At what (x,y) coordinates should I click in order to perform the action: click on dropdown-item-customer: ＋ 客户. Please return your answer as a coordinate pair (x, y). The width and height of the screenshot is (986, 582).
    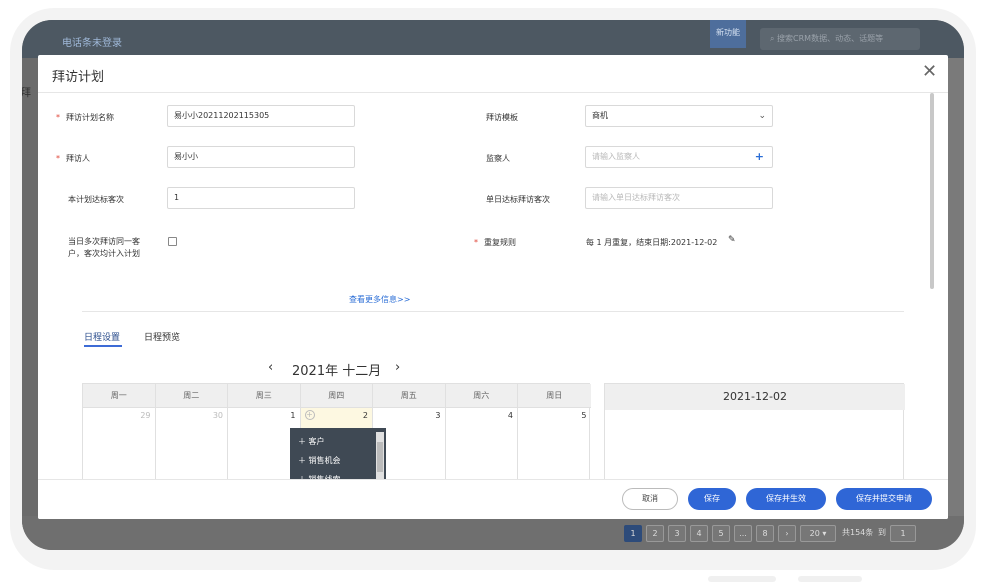
    Looking at the image, I should click on (311, 441).